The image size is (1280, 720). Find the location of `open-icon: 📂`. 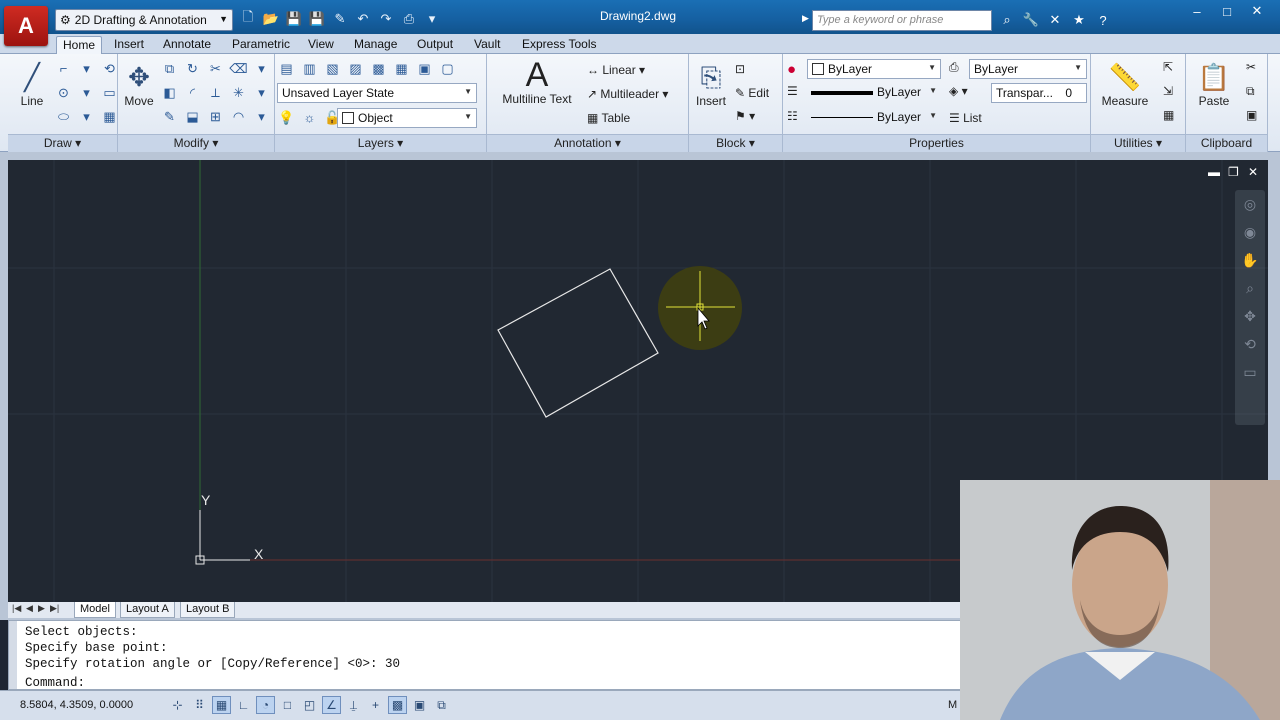

open-icon: 📂 is located at coordinates (271, 19).